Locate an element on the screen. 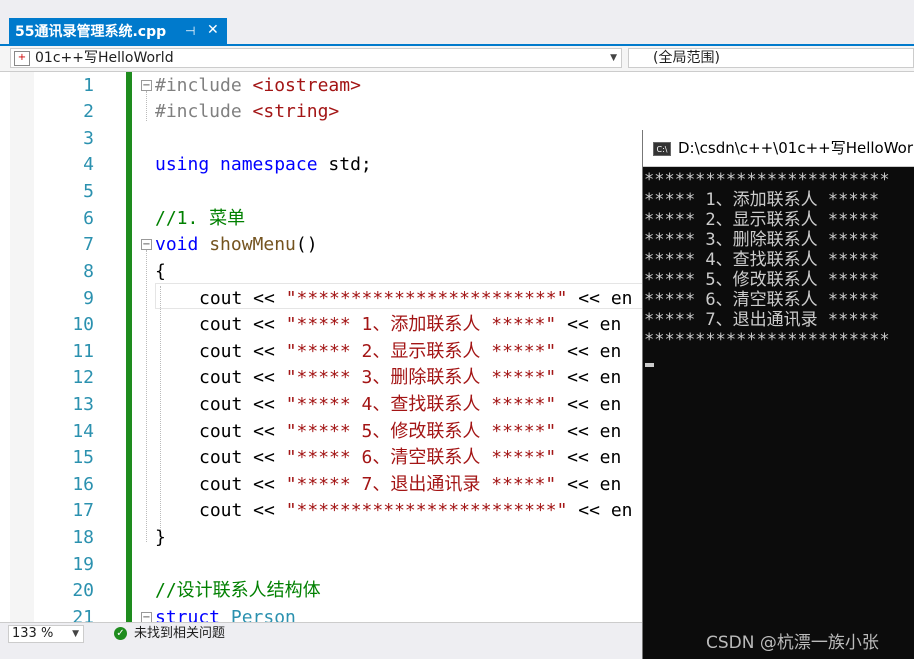  console-icon: C:\ is located at coordinates (662, 149).